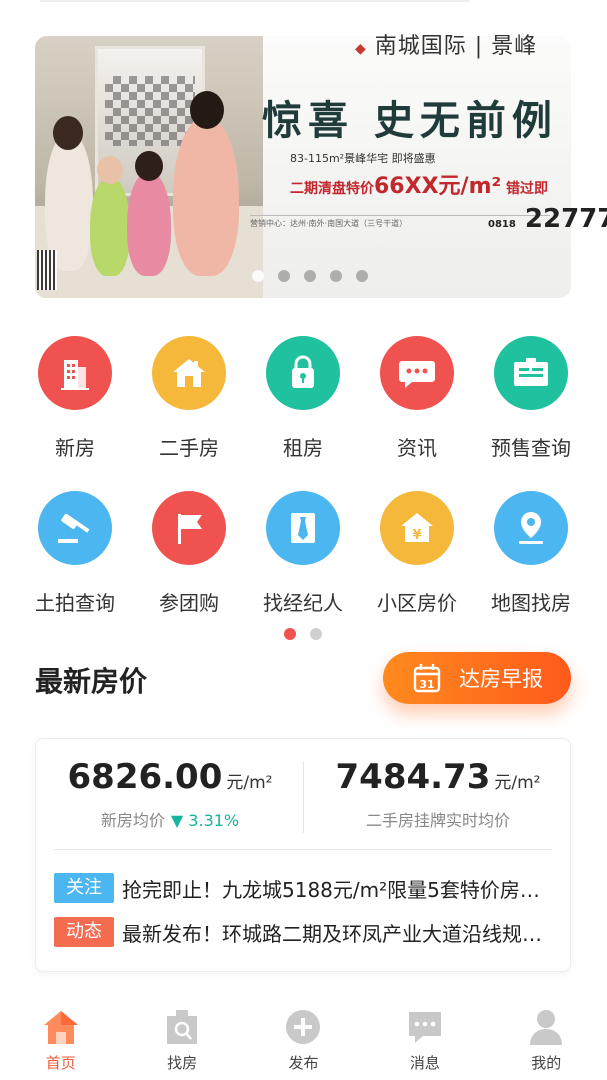 Image resolution: width=607 pixels, height=1080 pixels. Describe the element at coordinates (110, 226) in the screenshot. I see `person-boy` at that location.